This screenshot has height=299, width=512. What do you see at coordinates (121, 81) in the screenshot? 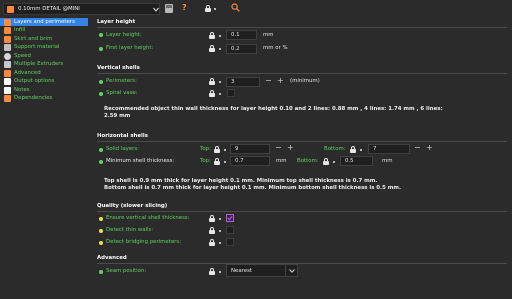
I see `perimeters-label: Perimeters:` at bounding box center [121, 81].